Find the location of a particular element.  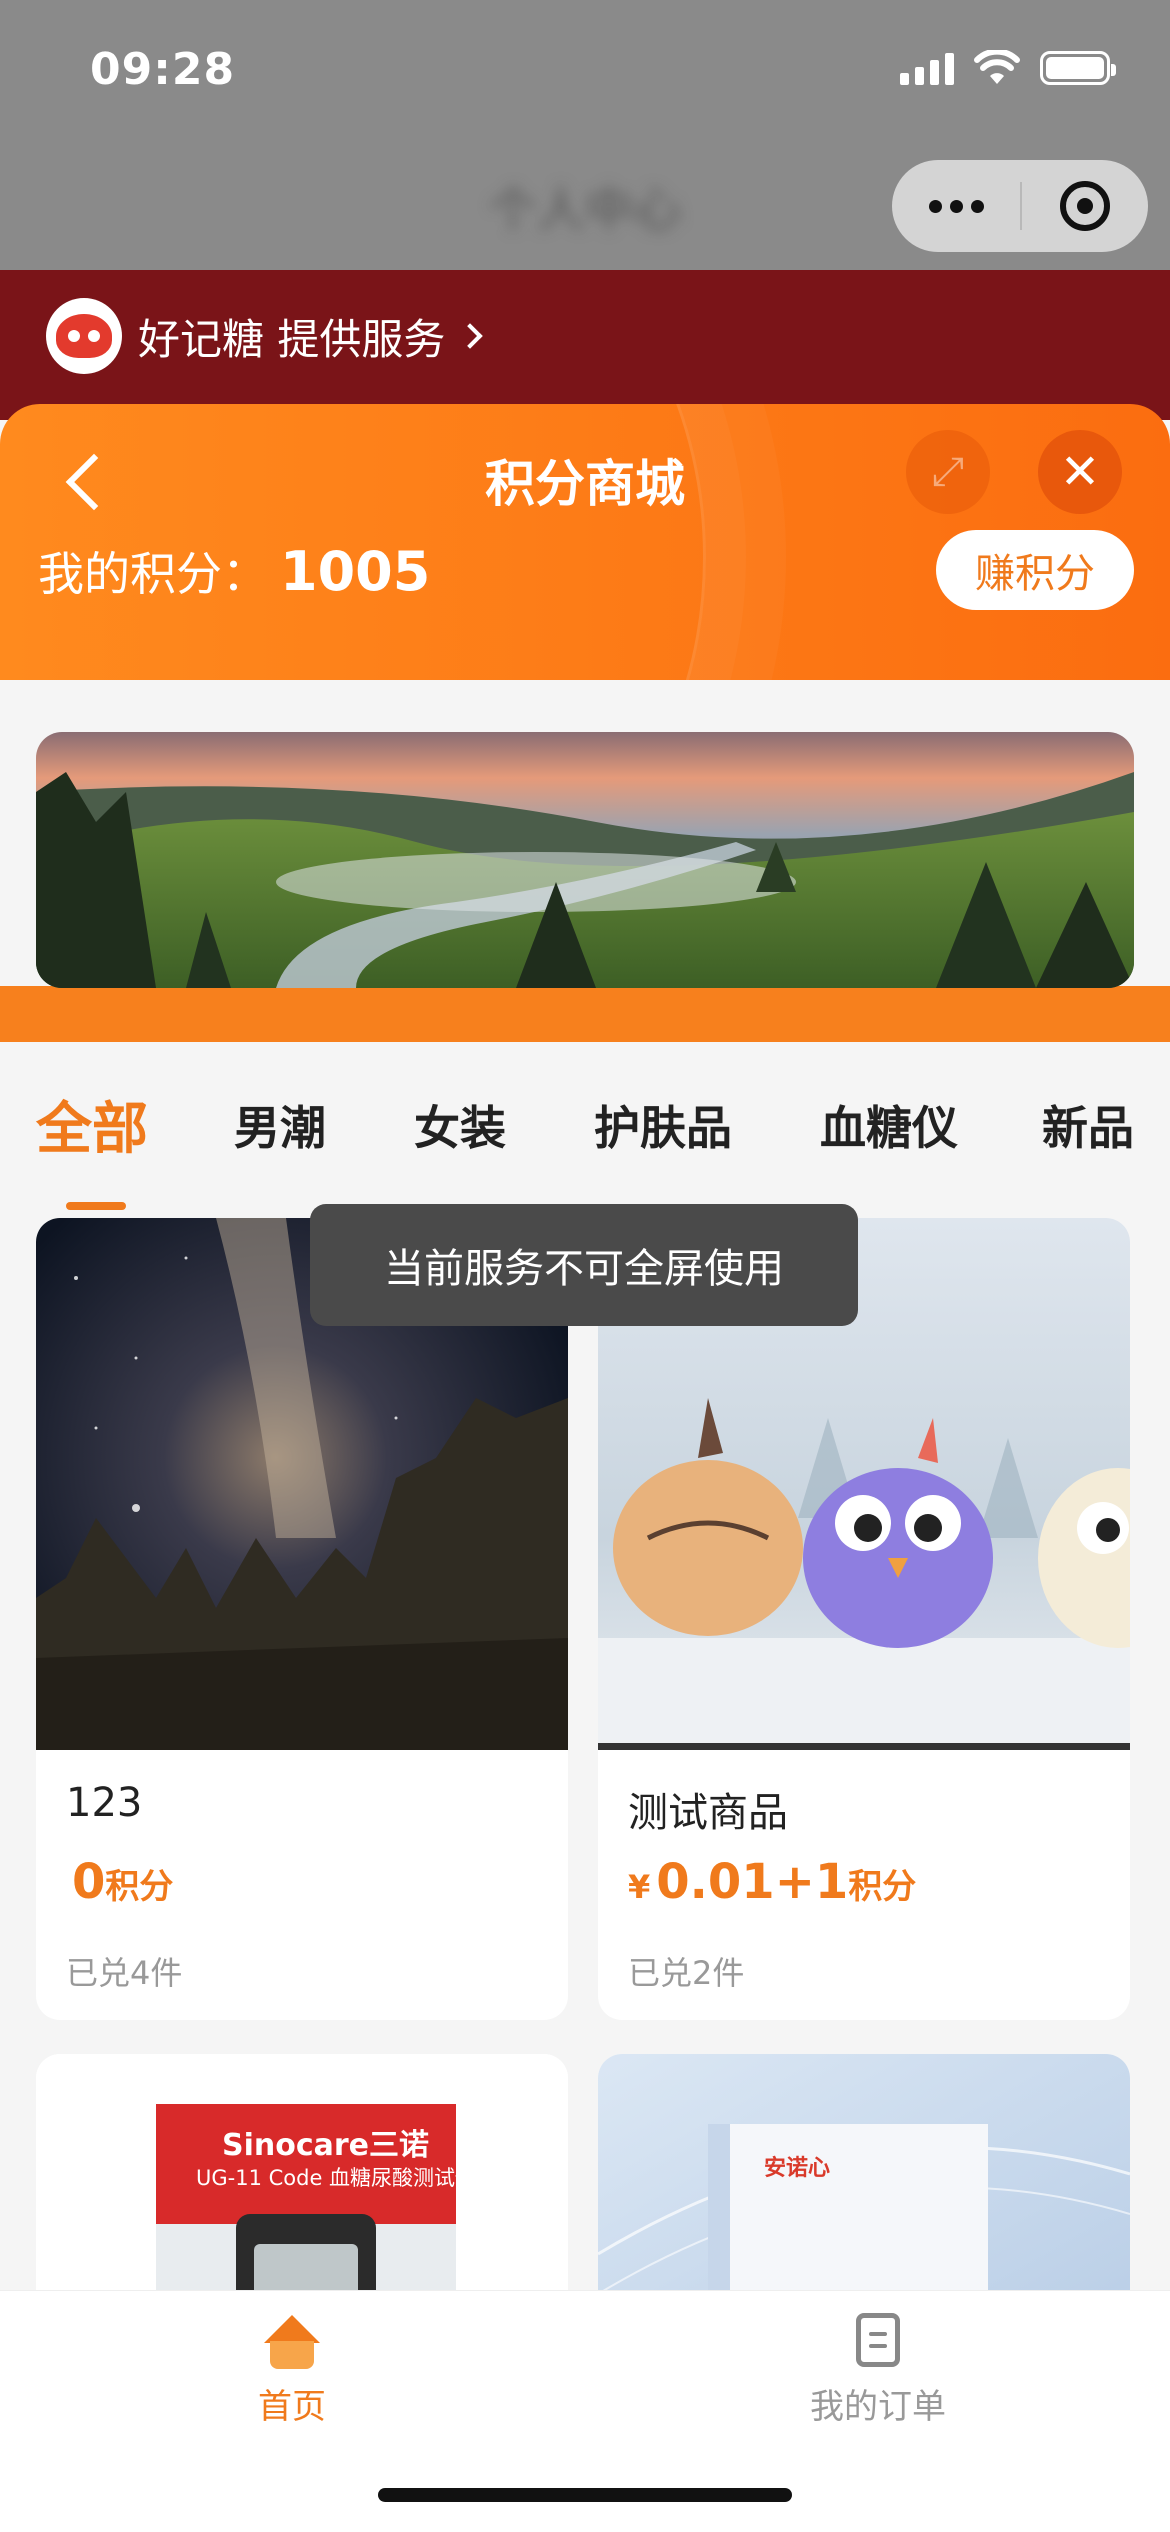

status-bar: 09:28 is located at coordinates (585, 65).